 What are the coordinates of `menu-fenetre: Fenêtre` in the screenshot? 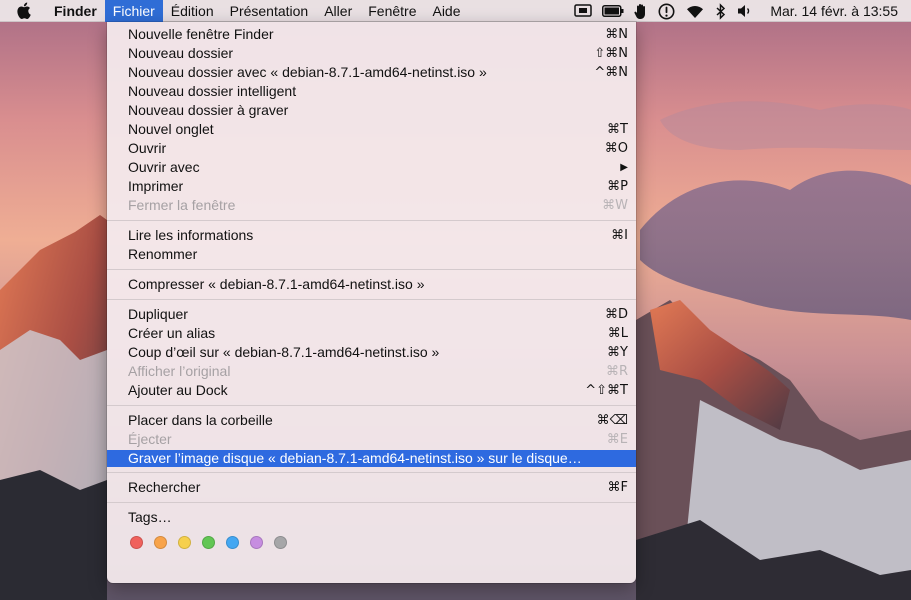 It's located at (392, 11).